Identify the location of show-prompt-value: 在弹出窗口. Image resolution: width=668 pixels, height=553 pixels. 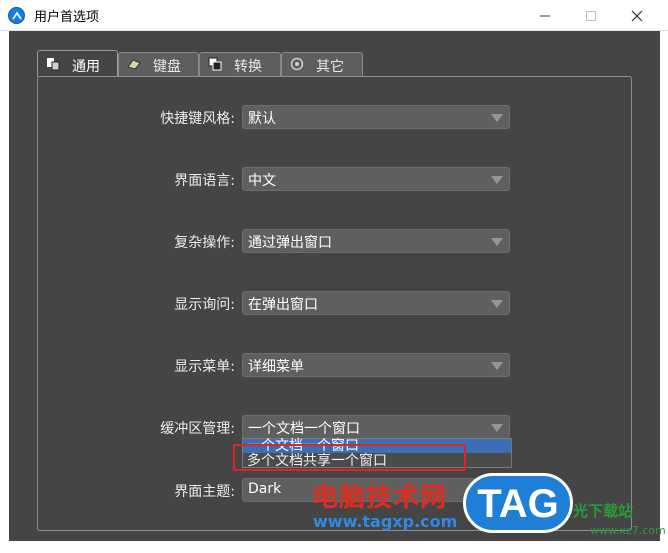
(283, 305).